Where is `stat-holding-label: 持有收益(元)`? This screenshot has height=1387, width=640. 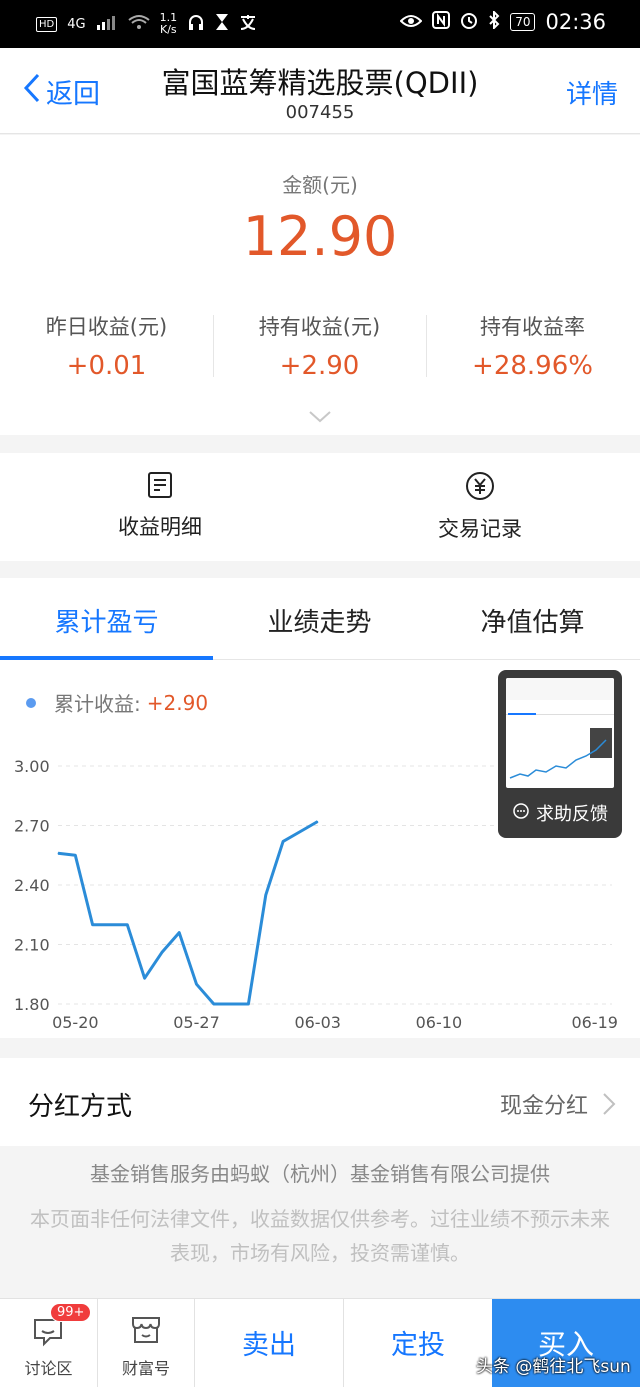 stat-holding-label: 持有收益(元) is located at coordinates (319, 327).